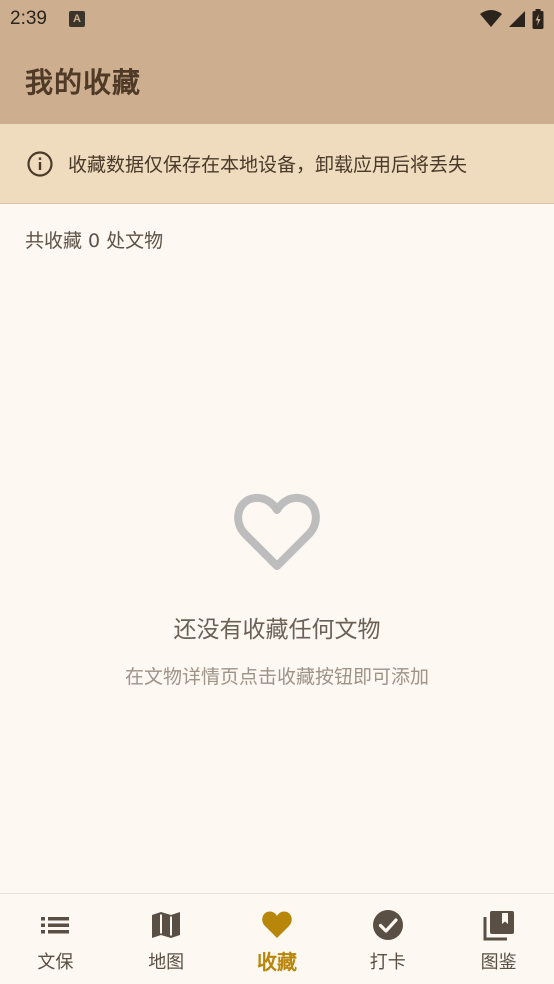 Image resolution: width=554 pixels, height=984 pixels. I want to click on photo-library-icon, so click(498, 926).